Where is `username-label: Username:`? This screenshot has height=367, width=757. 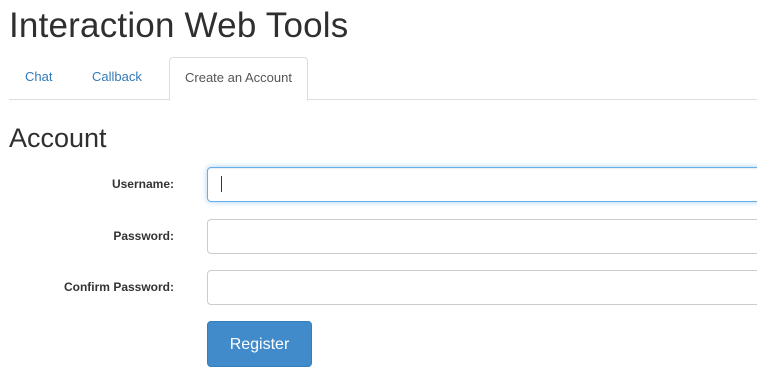 username-label: Username: is located at coordinates (142, 184).